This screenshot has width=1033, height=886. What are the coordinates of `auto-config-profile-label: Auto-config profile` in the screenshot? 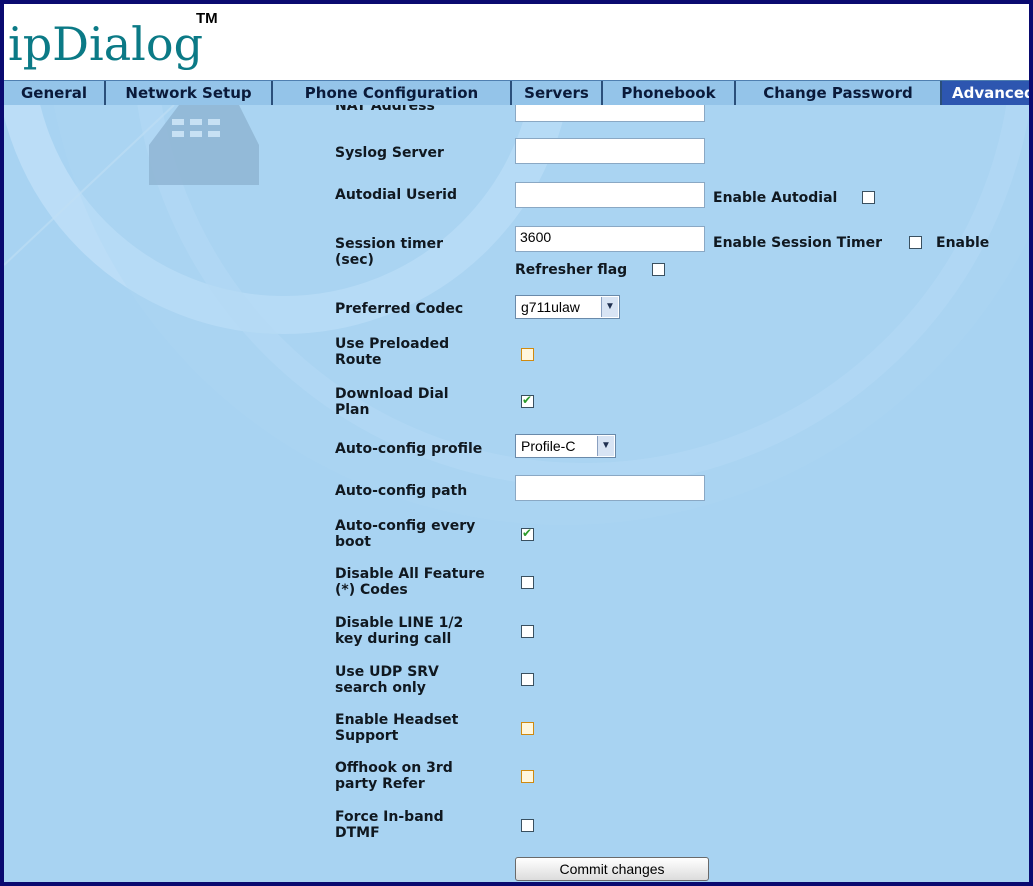 It's located at (409, 449).